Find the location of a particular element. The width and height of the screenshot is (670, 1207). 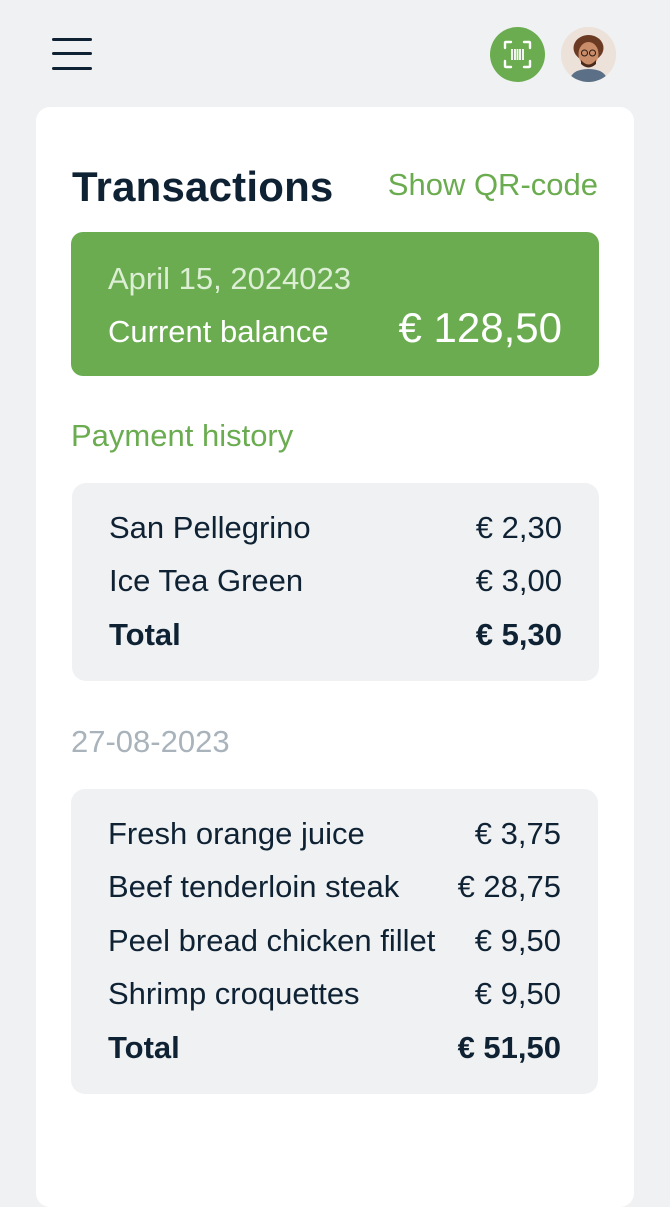

item-name: Peel bread chicken fillet is located at coordinates (272, 940).